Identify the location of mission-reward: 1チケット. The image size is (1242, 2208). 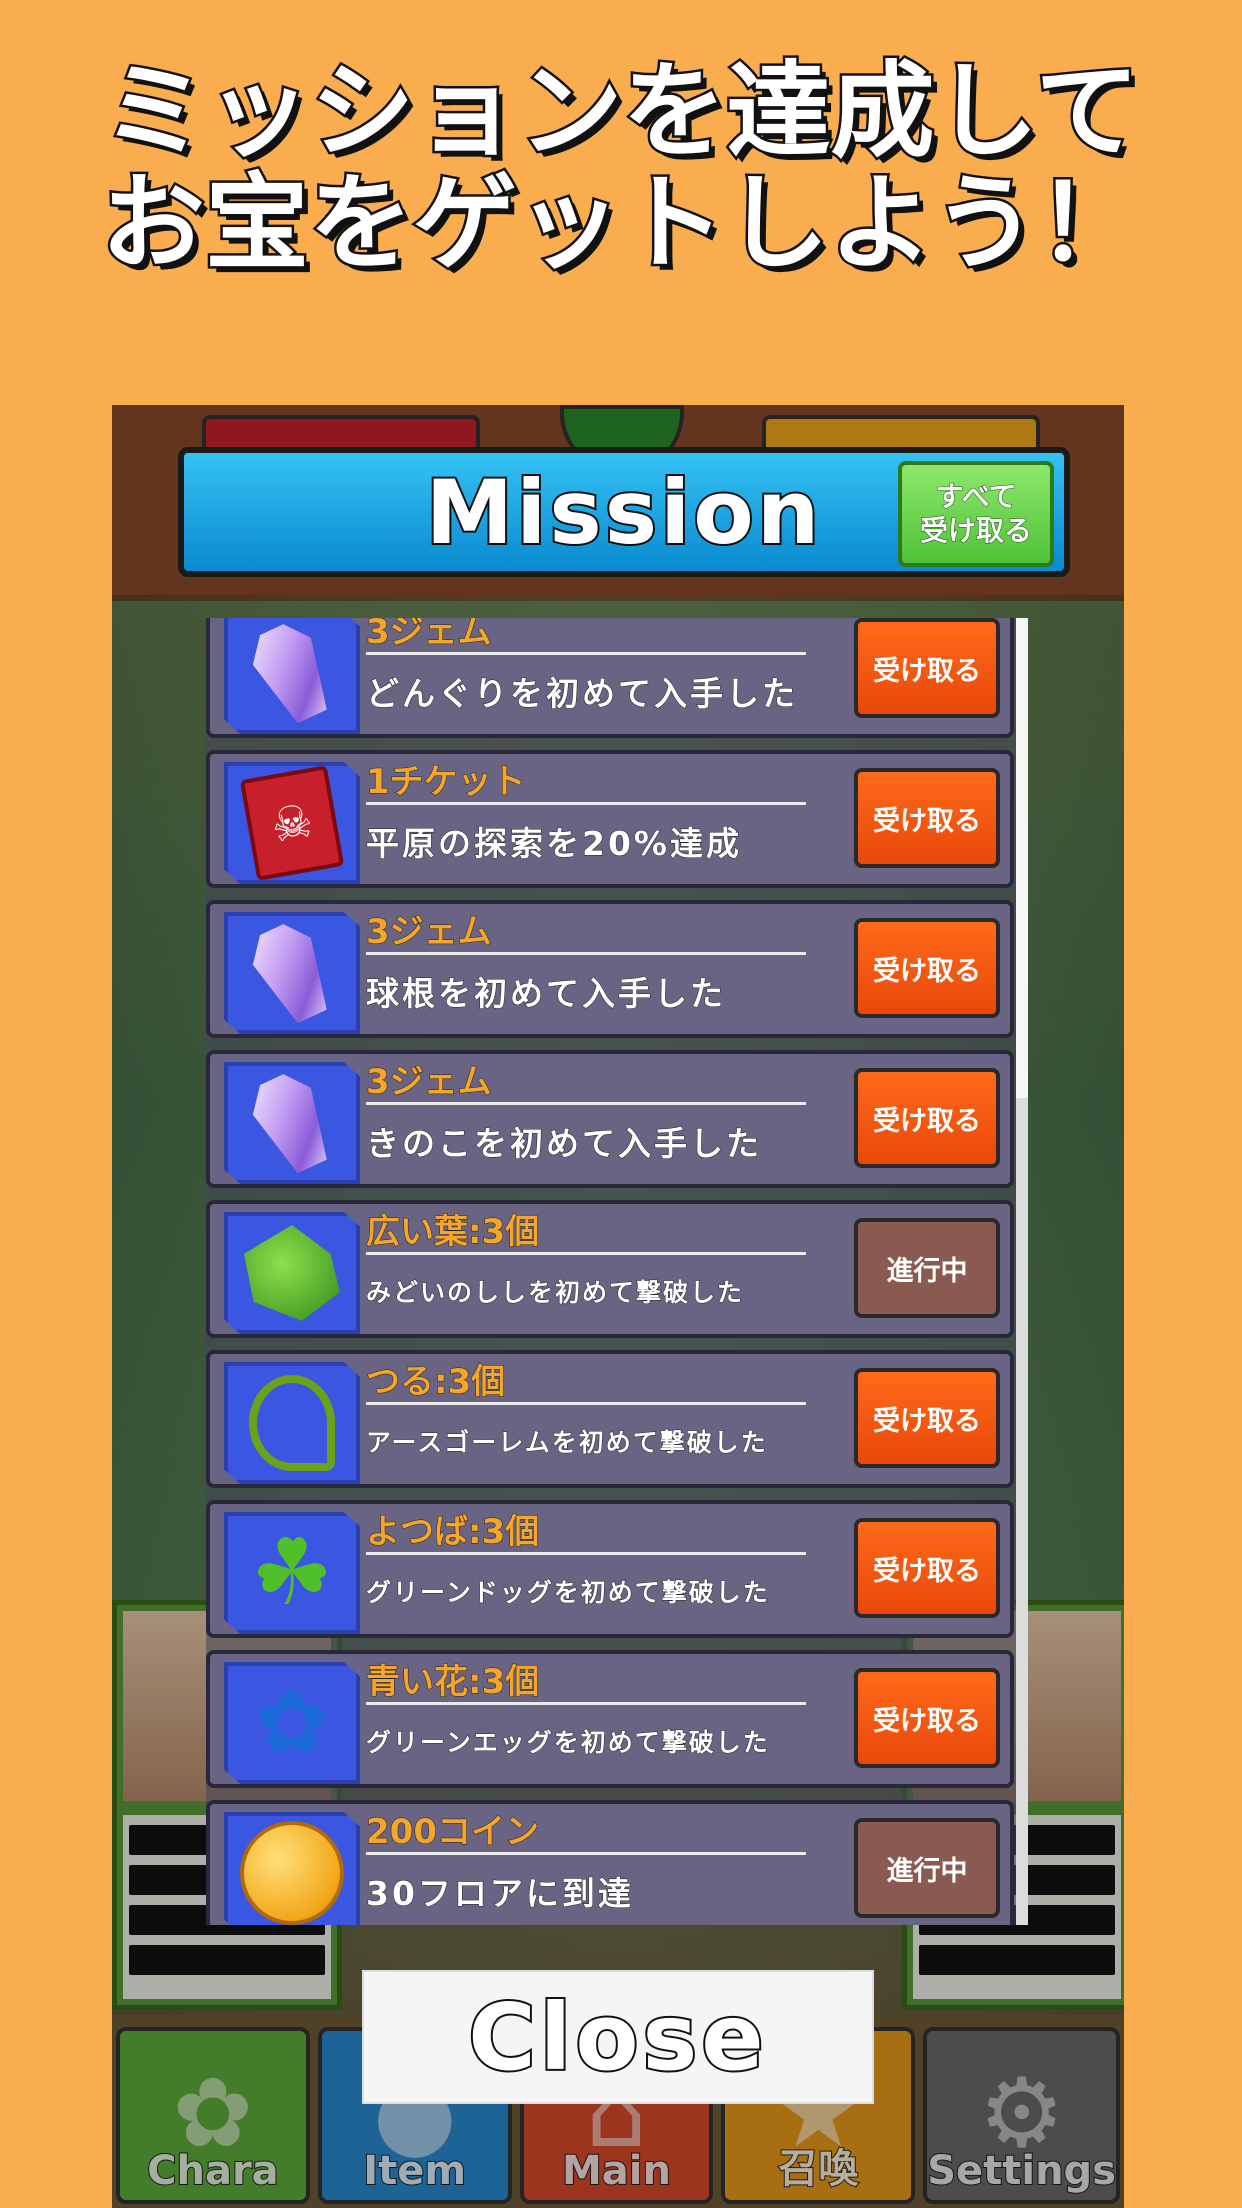
(586, 779).